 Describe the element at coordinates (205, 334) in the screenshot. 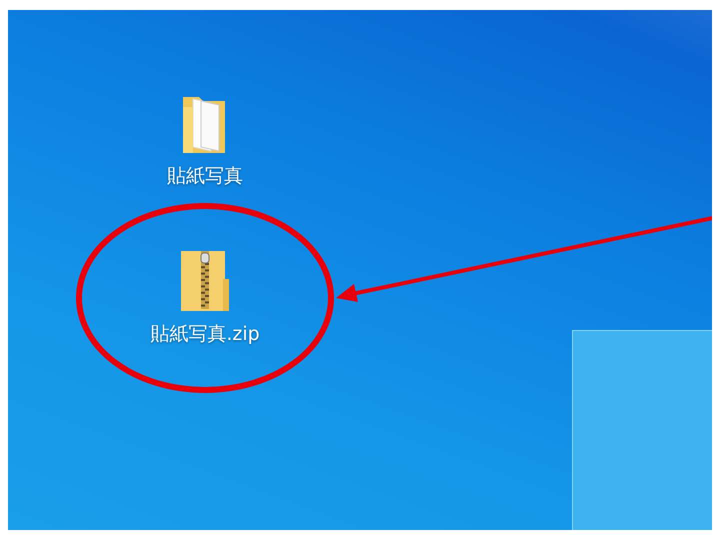

I see `icon-label: 貼紙写真.zip` at that location.